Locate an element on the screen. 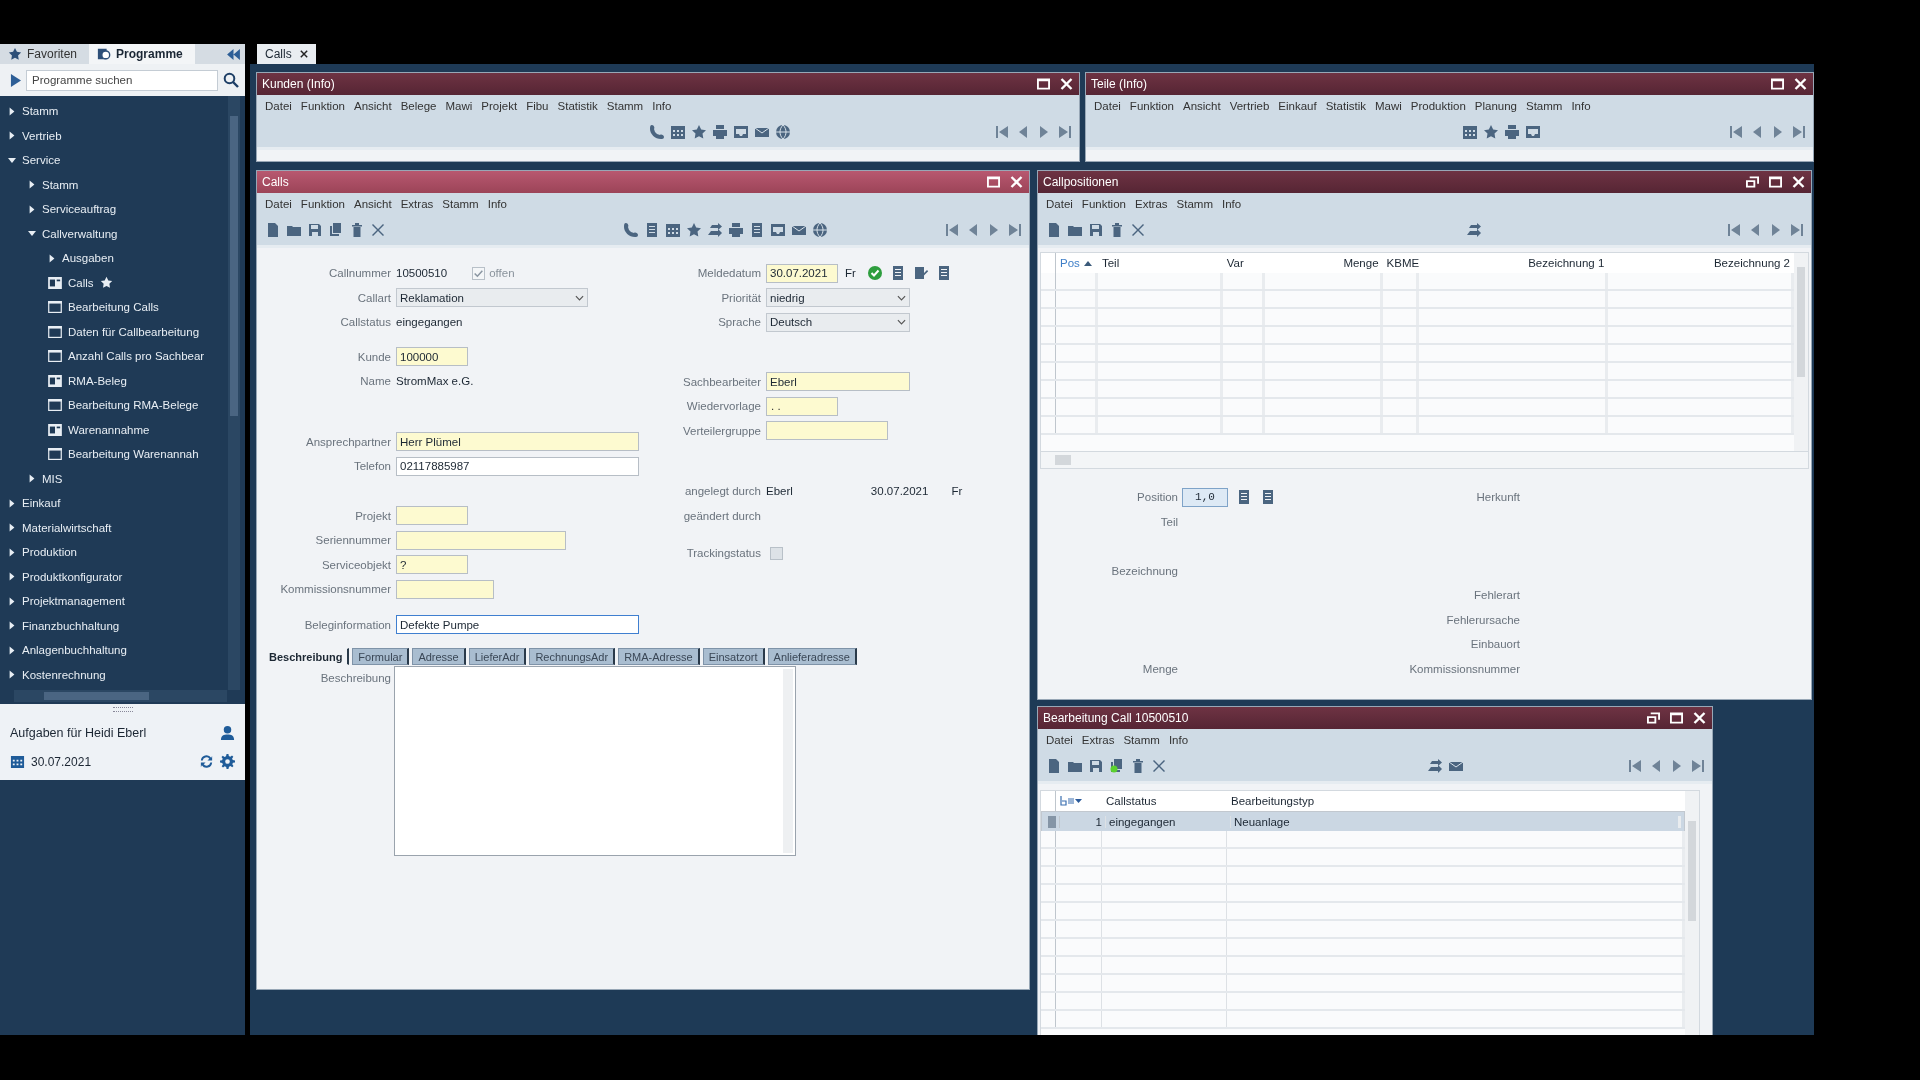 The height and width of the screenshot is (1080, 1920). column-header: KBME is located at coordinates (1400, 263).